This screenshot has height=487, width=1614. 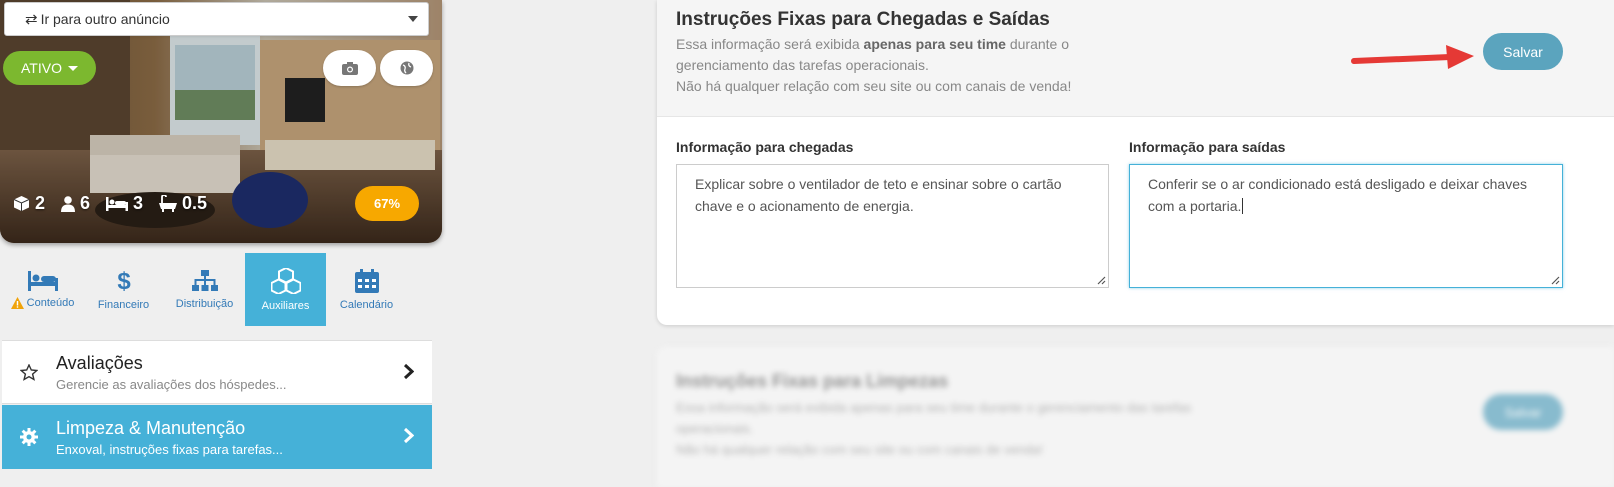 What do you see at coordinates (204, 303) in the screenshot?
I see `tab-distribuicao-label: Distribuição` at bounding box center [204, 303].